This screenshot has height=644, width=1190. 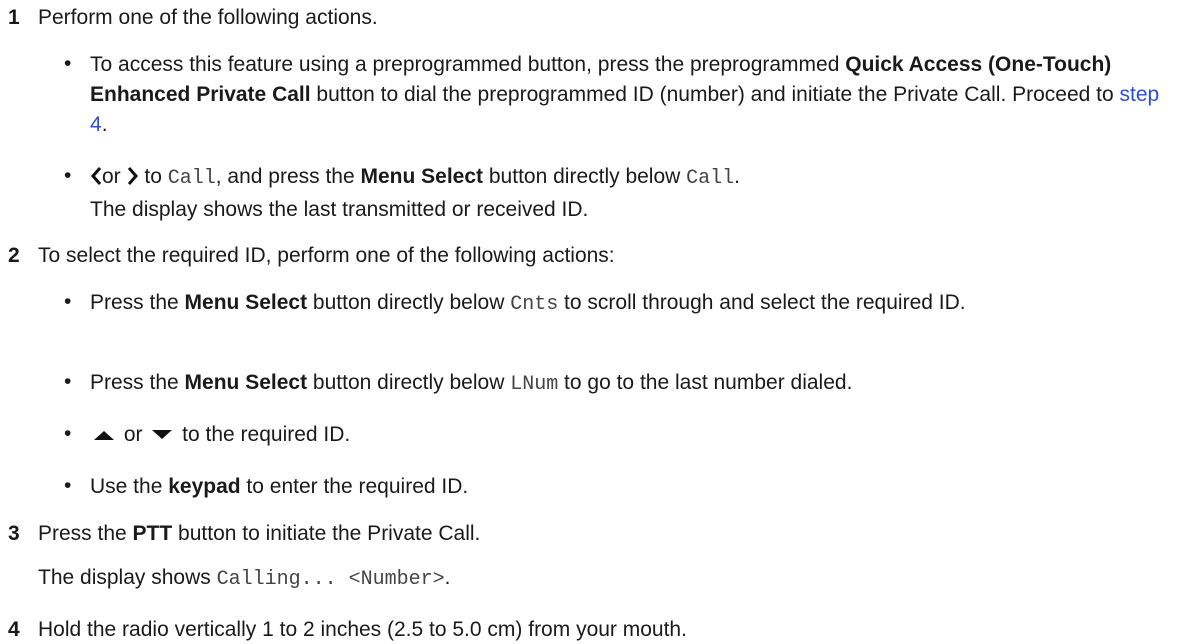 What do you see at coordinates (326, 533) in the screenshot?
I see `text-segment: button to initiate the Private Call.` at bounding box center [326, 533].